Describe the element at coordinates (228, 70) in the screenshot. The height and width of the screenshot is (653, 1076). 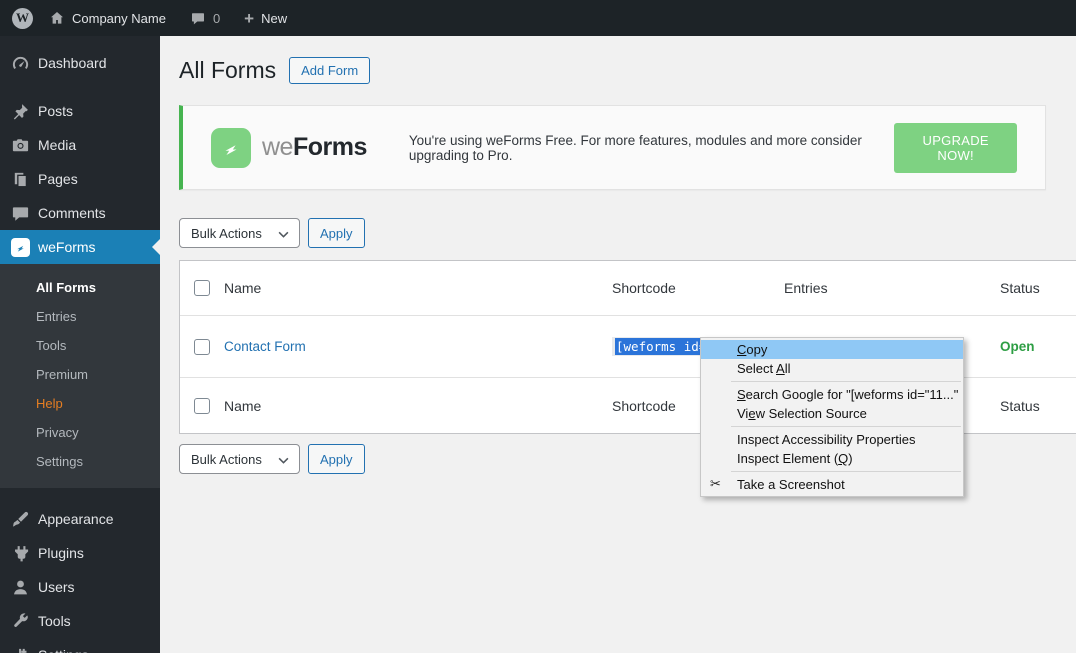
I see `page-title: All Forms` at that location.